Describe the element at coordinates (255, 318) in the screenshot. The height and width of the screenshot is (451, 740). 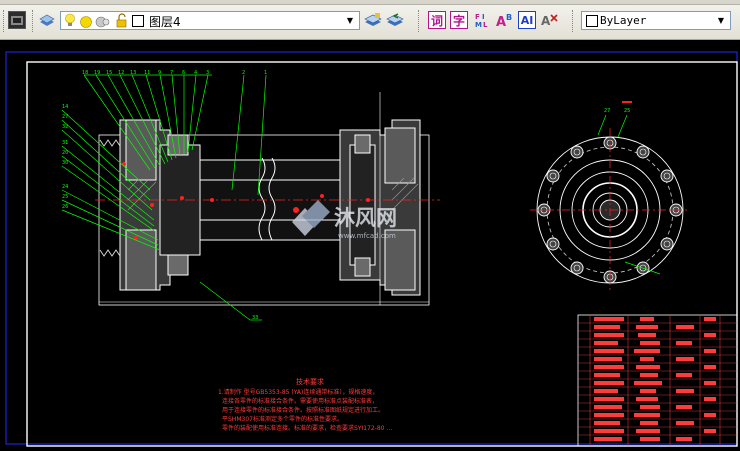
I see `svg-text: 33` at that location.